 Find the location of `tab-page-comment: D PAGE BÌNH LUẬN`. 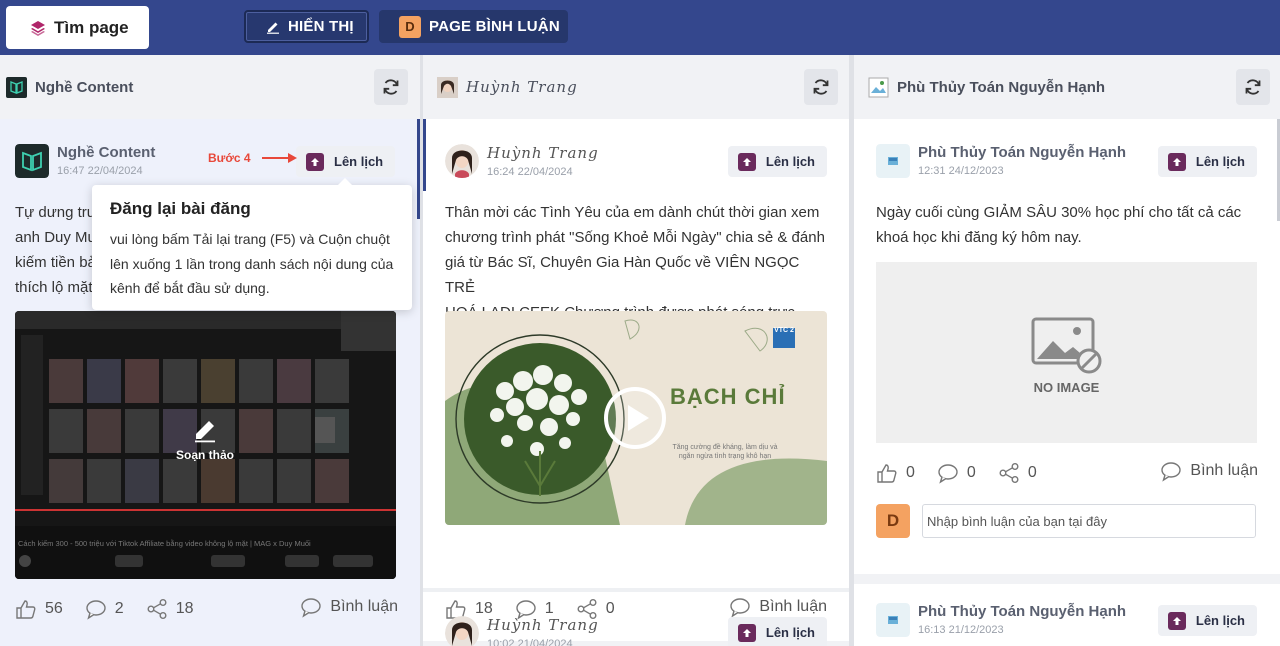

tab-page-comment: D PAGE BÌNH LUẬN is located at coordinates (473, 26).